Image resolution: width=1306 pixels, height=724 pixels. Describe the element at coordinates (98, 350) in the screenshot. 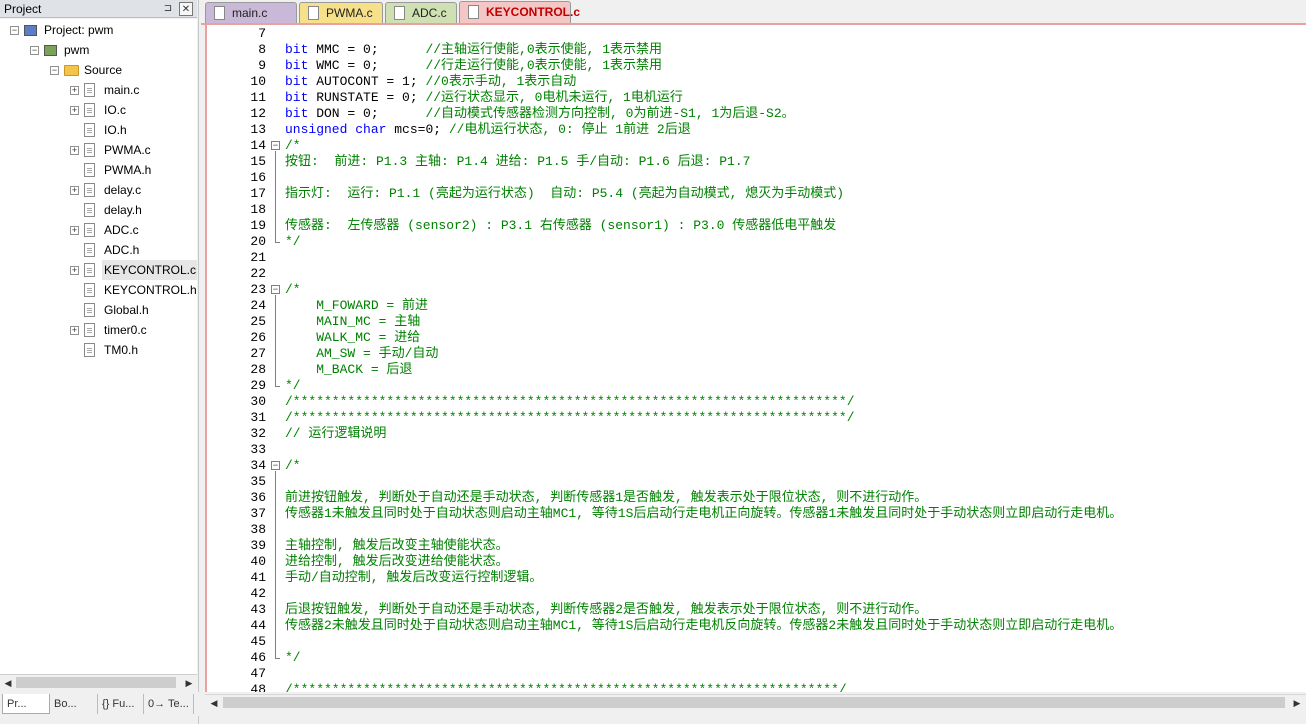

I see `tree-item: TM0.h` at that location.